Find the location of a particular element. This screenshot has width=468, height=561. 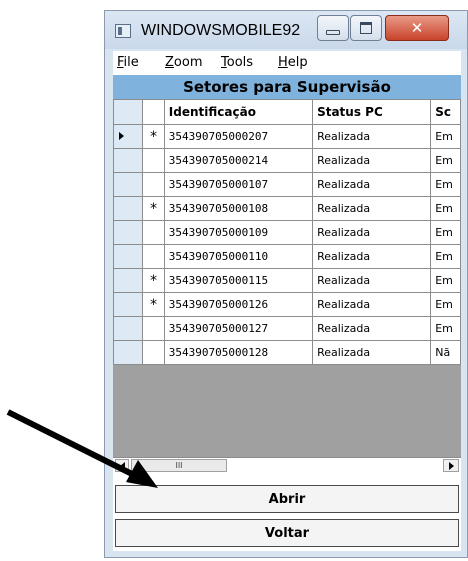

menu-zoom-mnemonic: Z is located at coordinates (169, 62).